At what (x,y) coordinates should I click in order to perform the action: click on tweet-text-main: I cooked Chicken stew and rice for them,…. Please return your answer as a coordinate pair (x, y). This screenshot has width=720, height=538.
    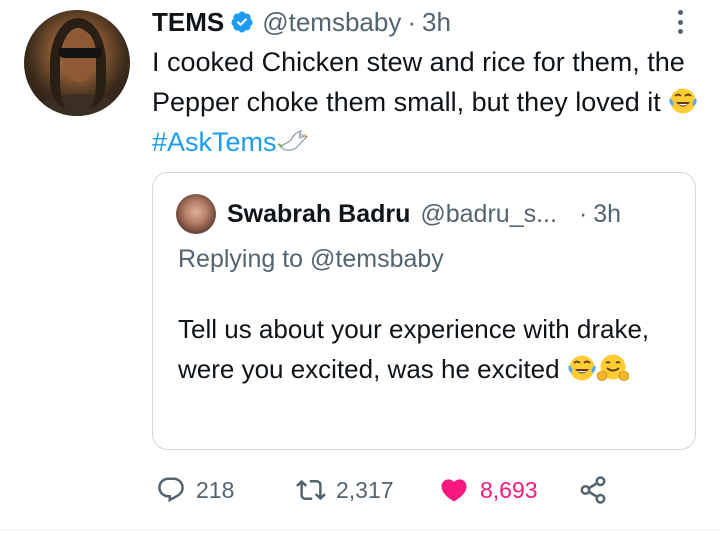
    Looking at the image, I should click on (418, 82).